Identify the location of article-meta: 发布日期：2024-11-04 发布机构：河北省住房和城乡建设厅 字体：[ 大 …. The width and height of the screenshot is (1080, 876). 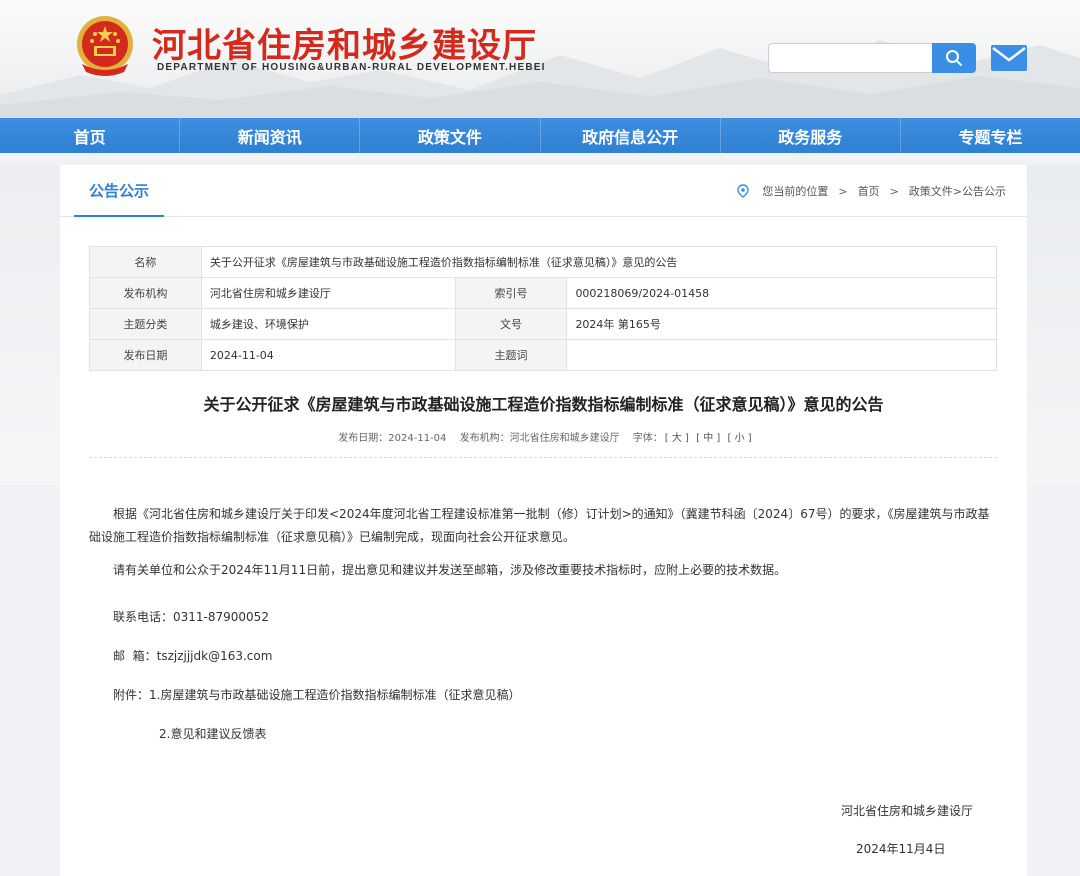
(543, 436).